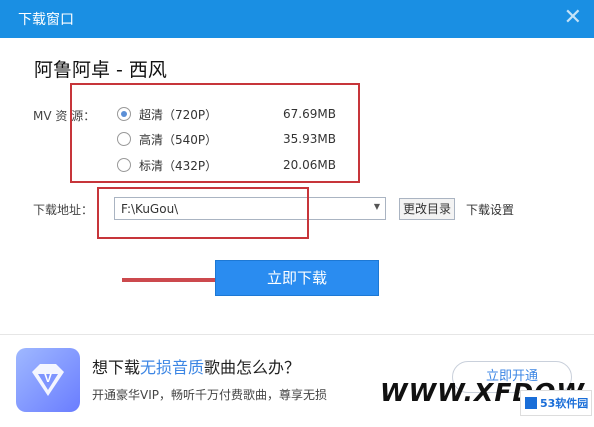  Describe the element at coordinates (63, 210) in the screenshot. I see `download-path-label: 下载地址：` at that location.